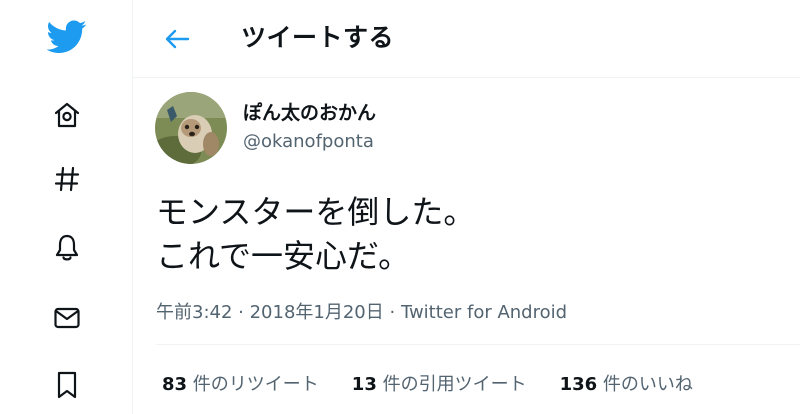 This screenshot has width=800, height=414. I want to click on bookmark-icon, so click(67, 385).